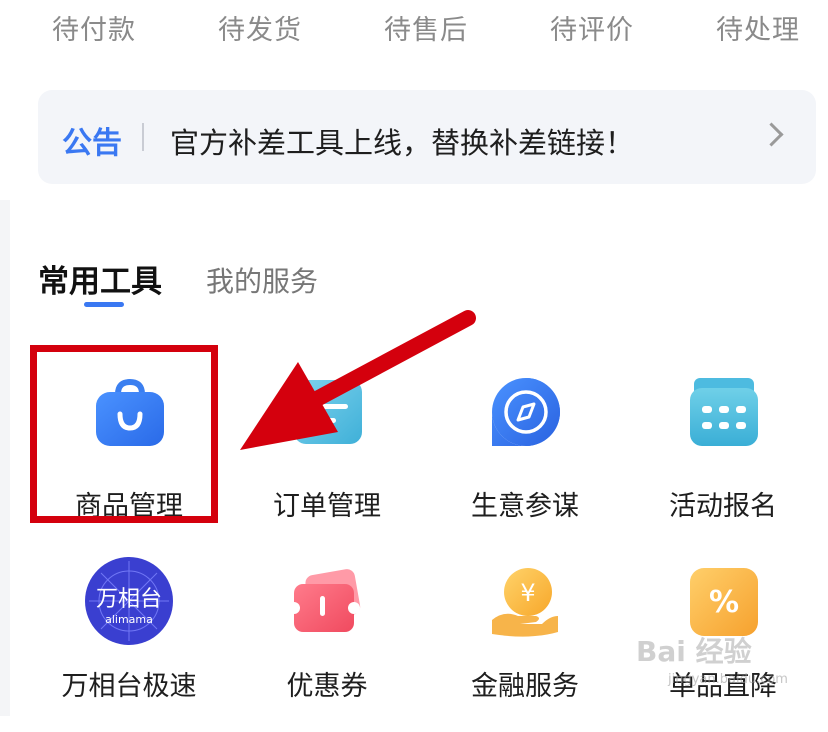 The image size is (828, 732). Describe the element at coordinates (358, 380) in the screenshot. I see `red-arrow-annotation` at that location.